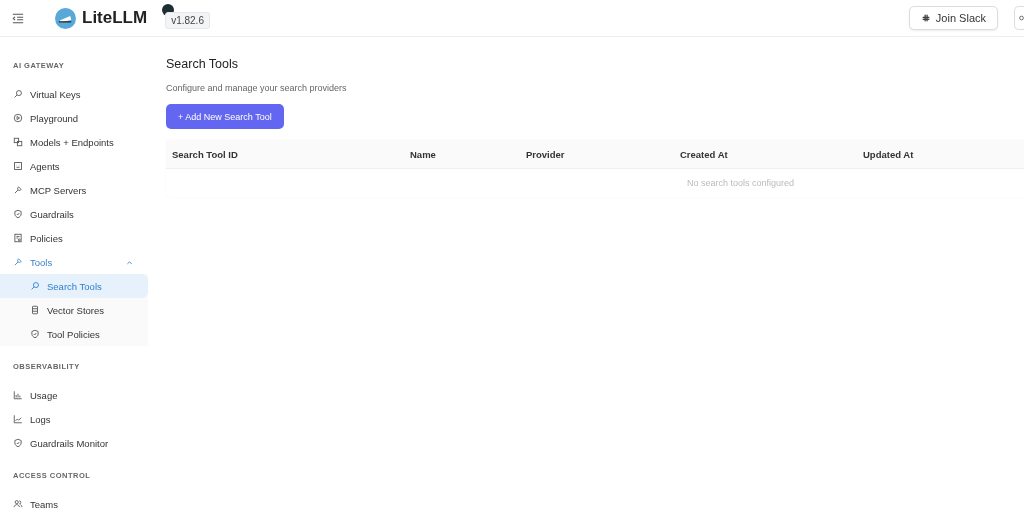 The width and height of the screenshot is (1024, 524). I want to click on document-icon, so click(18, 238).